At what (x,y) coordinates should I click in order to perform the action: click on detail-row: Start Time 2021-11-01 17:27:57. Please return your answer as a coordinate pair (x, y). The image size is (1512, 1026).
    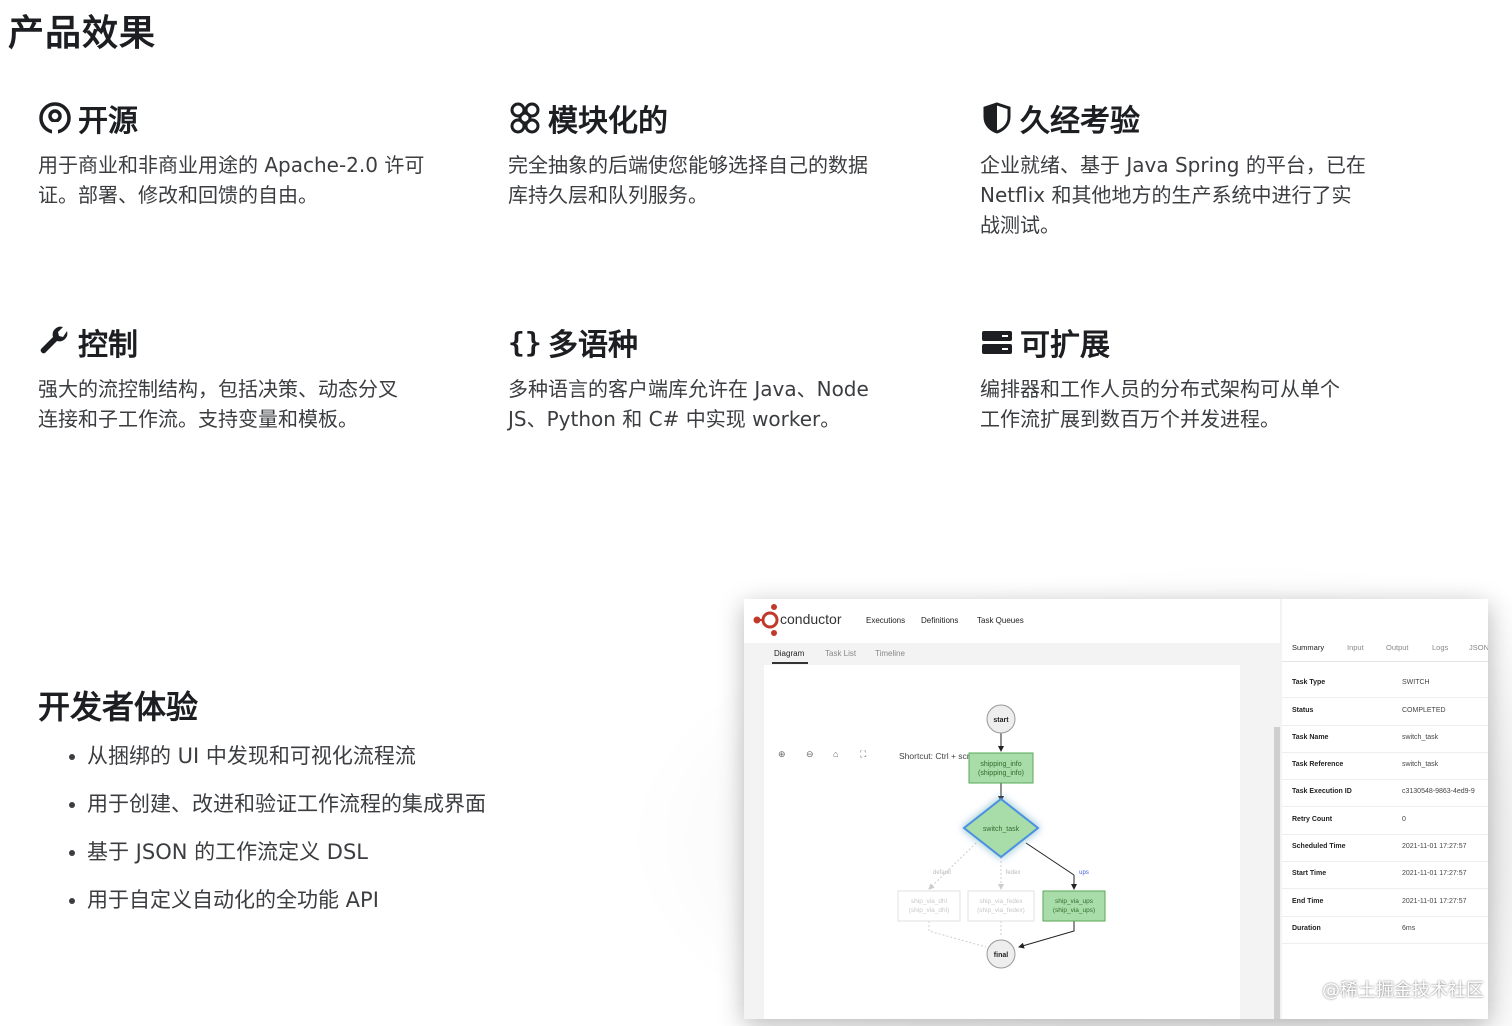
    Looking at the image, I should click on (1385, 875).